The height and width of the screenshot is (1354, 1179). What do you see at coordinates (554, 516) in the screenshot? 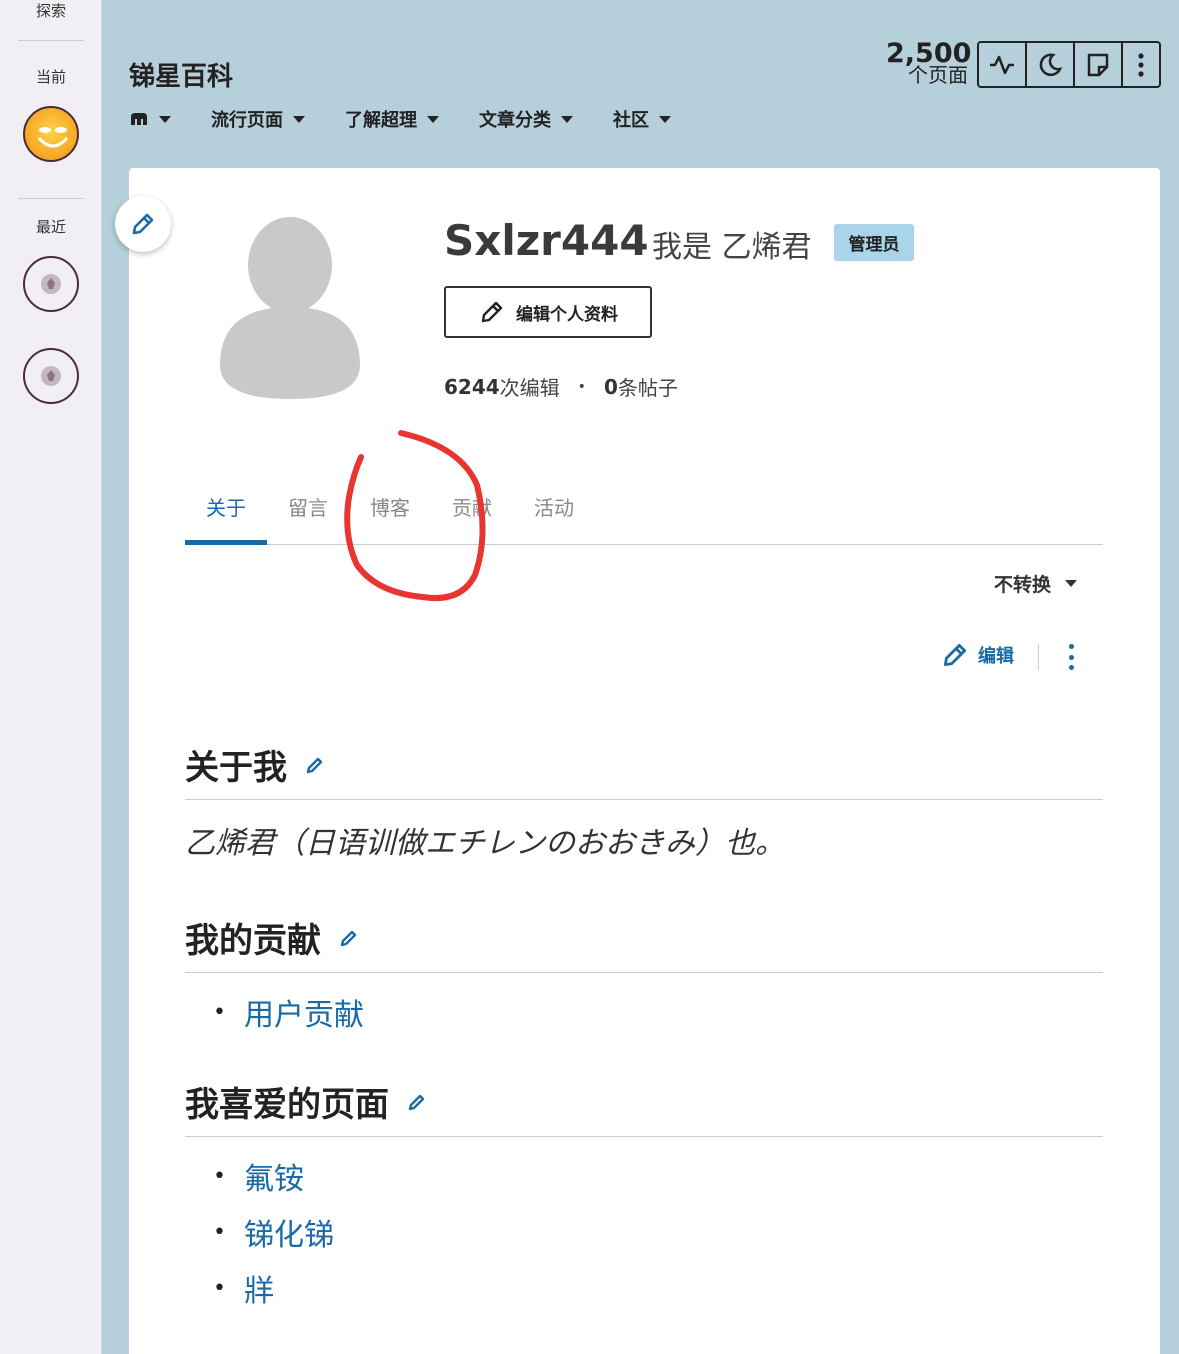
I see `tab-activity: 活动` at bounding box center [554, 516].